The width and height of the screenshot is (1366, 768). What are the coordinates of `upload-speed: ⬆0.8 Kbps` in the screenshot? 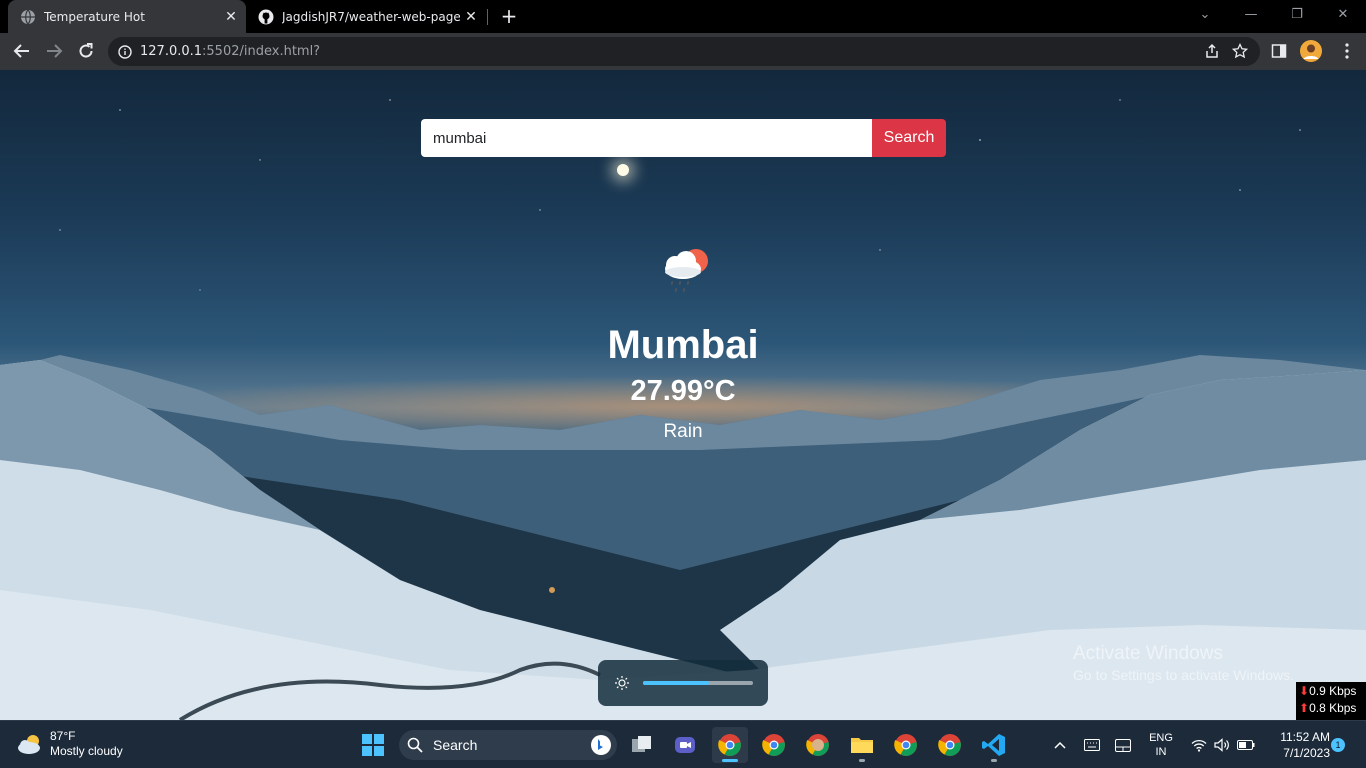 It's located at (1331, 708).